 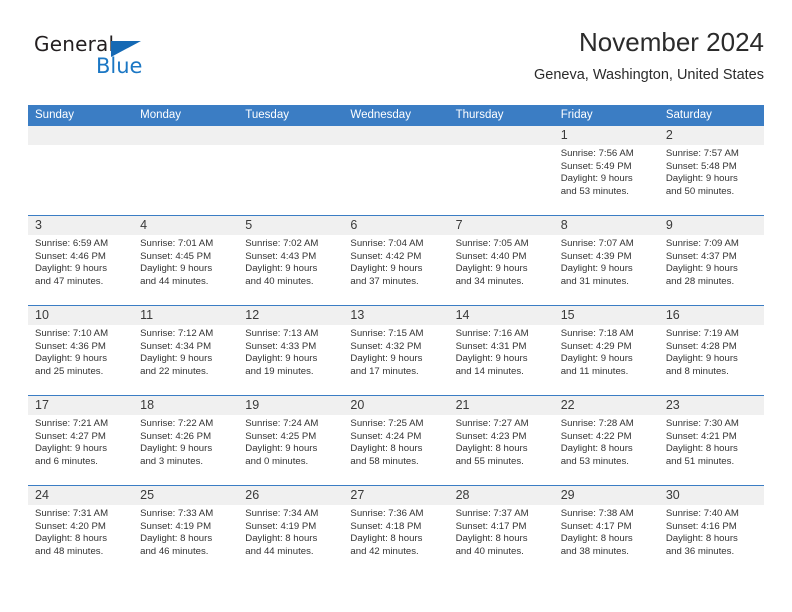 What do you see at coordinates (172, 461) in the screenshot?
I see `daylight-text-line2: and 3 minutes.` at bounding box center [172, 461].